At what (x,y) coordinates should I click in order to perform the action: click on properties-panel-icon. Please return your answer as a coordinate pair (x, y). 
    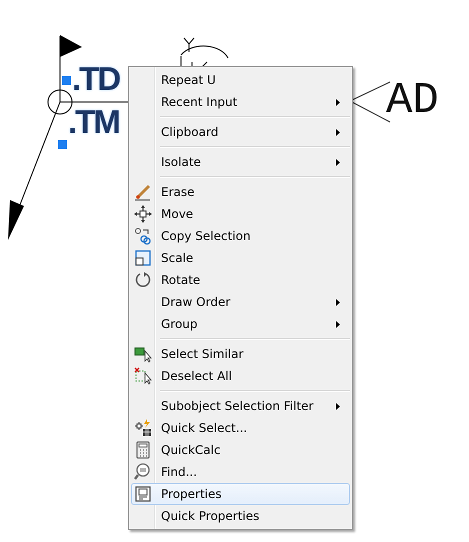
    Looking at the image, I should click on (143, 494).